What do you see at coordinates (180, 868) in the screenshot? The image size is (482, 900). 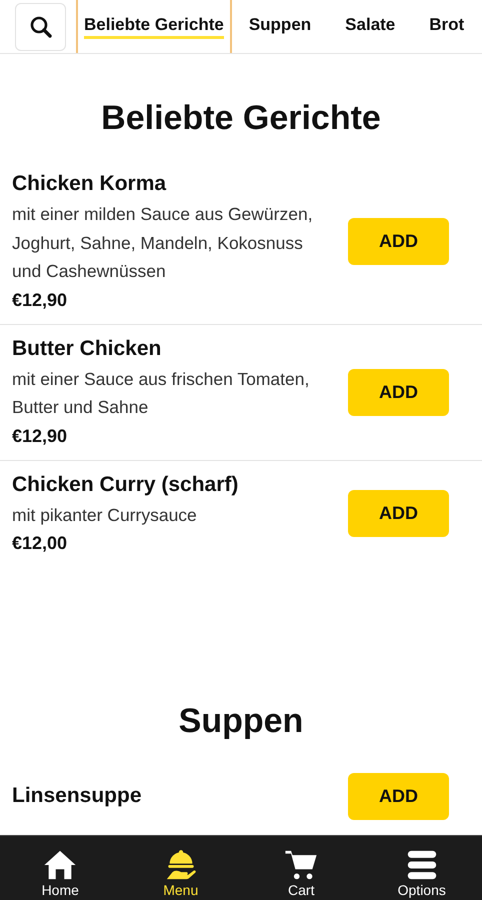 I see `nav-tab: Menu` at bounding box center [180, 868].